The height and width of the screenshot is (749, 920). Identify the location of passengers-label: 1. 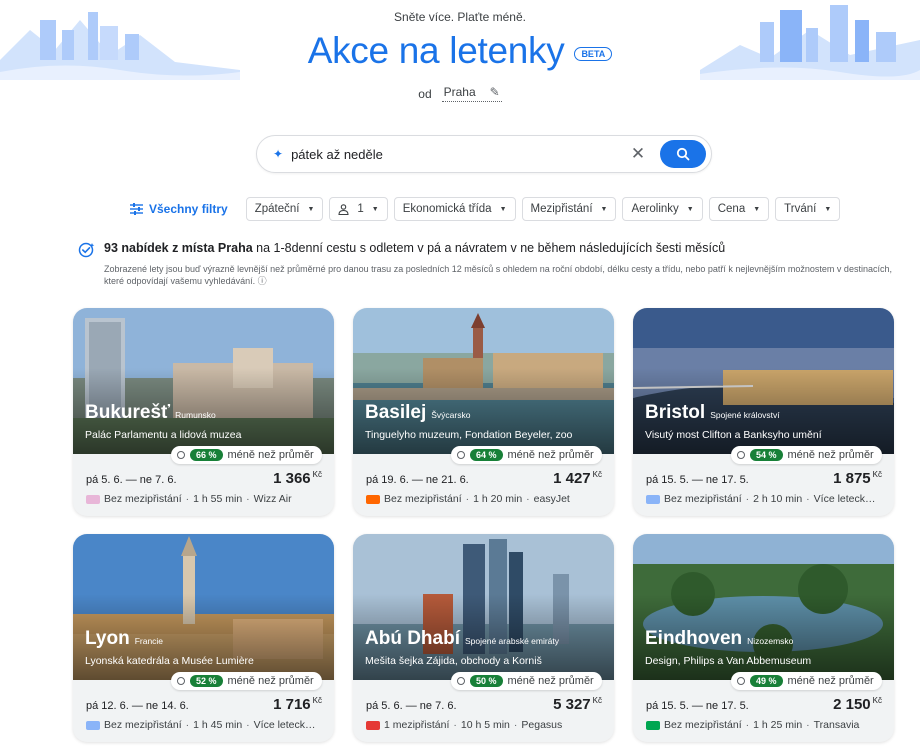
(360, 209).